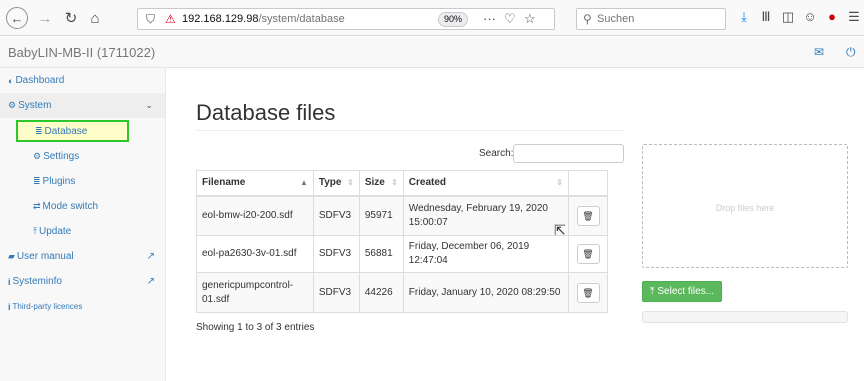  What do you see at coordinates (854, 17) in the screenshot?
I see `menu-icon: ☰` at bounding box center [854, 17].